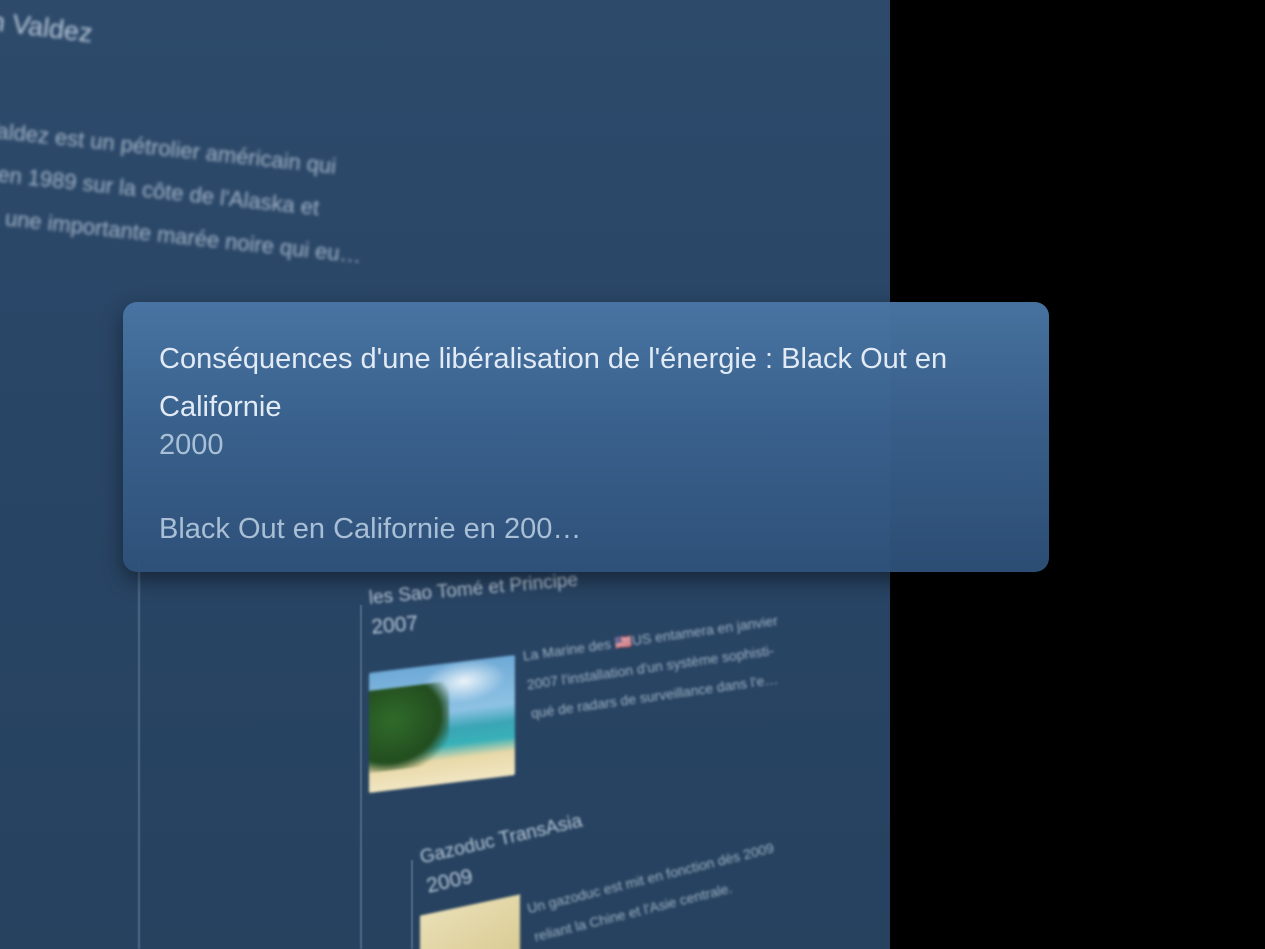  What do you see at coordinates (442, 724) in the screenshot?
I see `beach-thumbnail-image` at bounding box center [442, 724].